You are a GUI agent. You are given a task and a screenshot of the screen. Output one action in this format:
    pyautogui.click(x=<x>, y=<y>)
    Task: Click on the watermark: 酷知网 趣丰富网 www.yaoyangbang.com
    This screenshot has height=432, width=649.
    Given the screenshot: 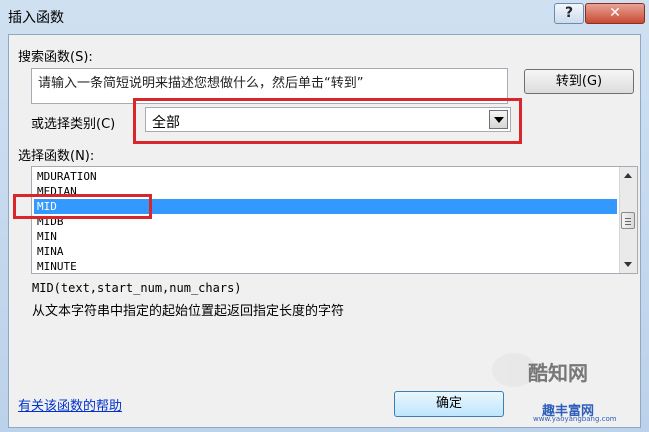 What is the action you would take?
    pyautogui.click(x=525, y=386)
    